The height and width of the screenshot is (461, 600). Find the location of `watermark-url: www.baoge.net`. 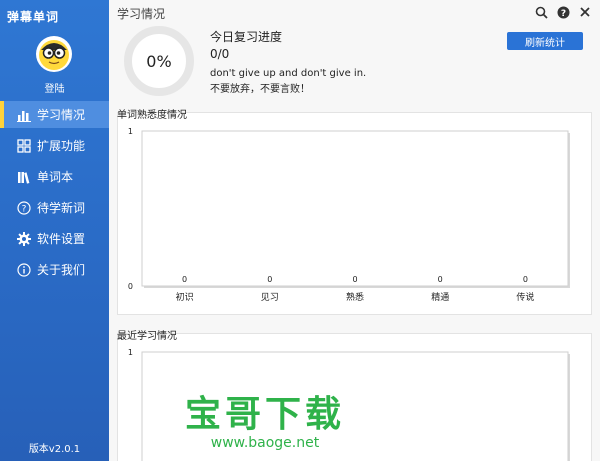

watermark-url: www.baoge.net is located at coordinates (265, 443).